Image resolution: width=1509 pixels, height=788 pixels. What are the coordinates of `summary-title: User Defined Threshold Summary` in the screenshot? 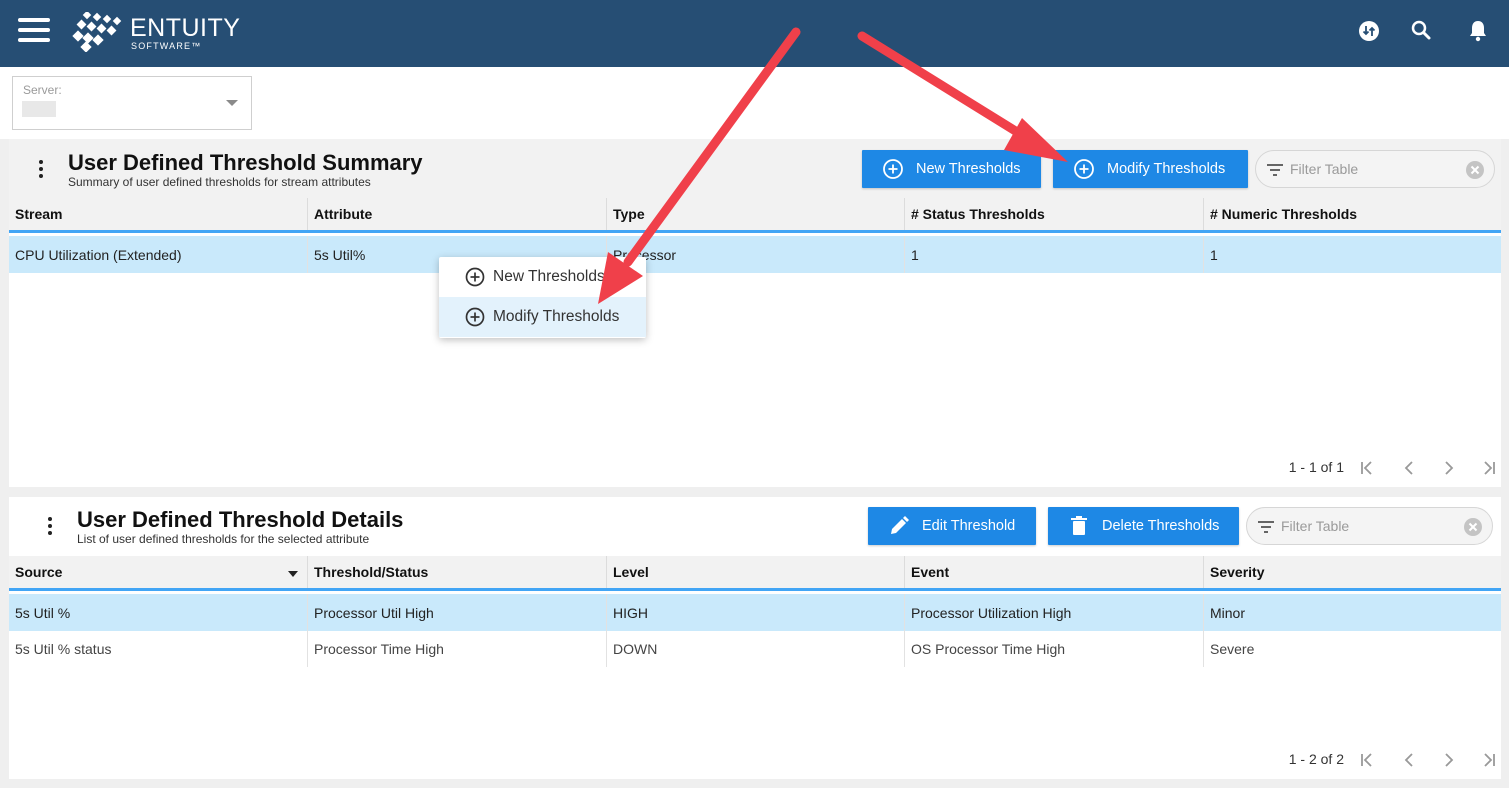 It's located at (245, 162).